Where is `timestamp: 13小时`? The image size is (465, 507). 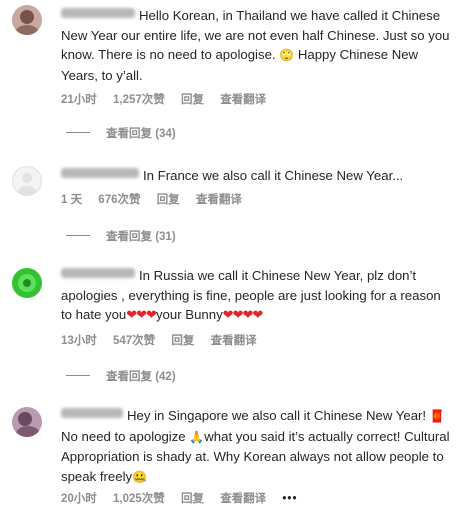
timestamp: 13小时 is located at coordinates (79, 341).